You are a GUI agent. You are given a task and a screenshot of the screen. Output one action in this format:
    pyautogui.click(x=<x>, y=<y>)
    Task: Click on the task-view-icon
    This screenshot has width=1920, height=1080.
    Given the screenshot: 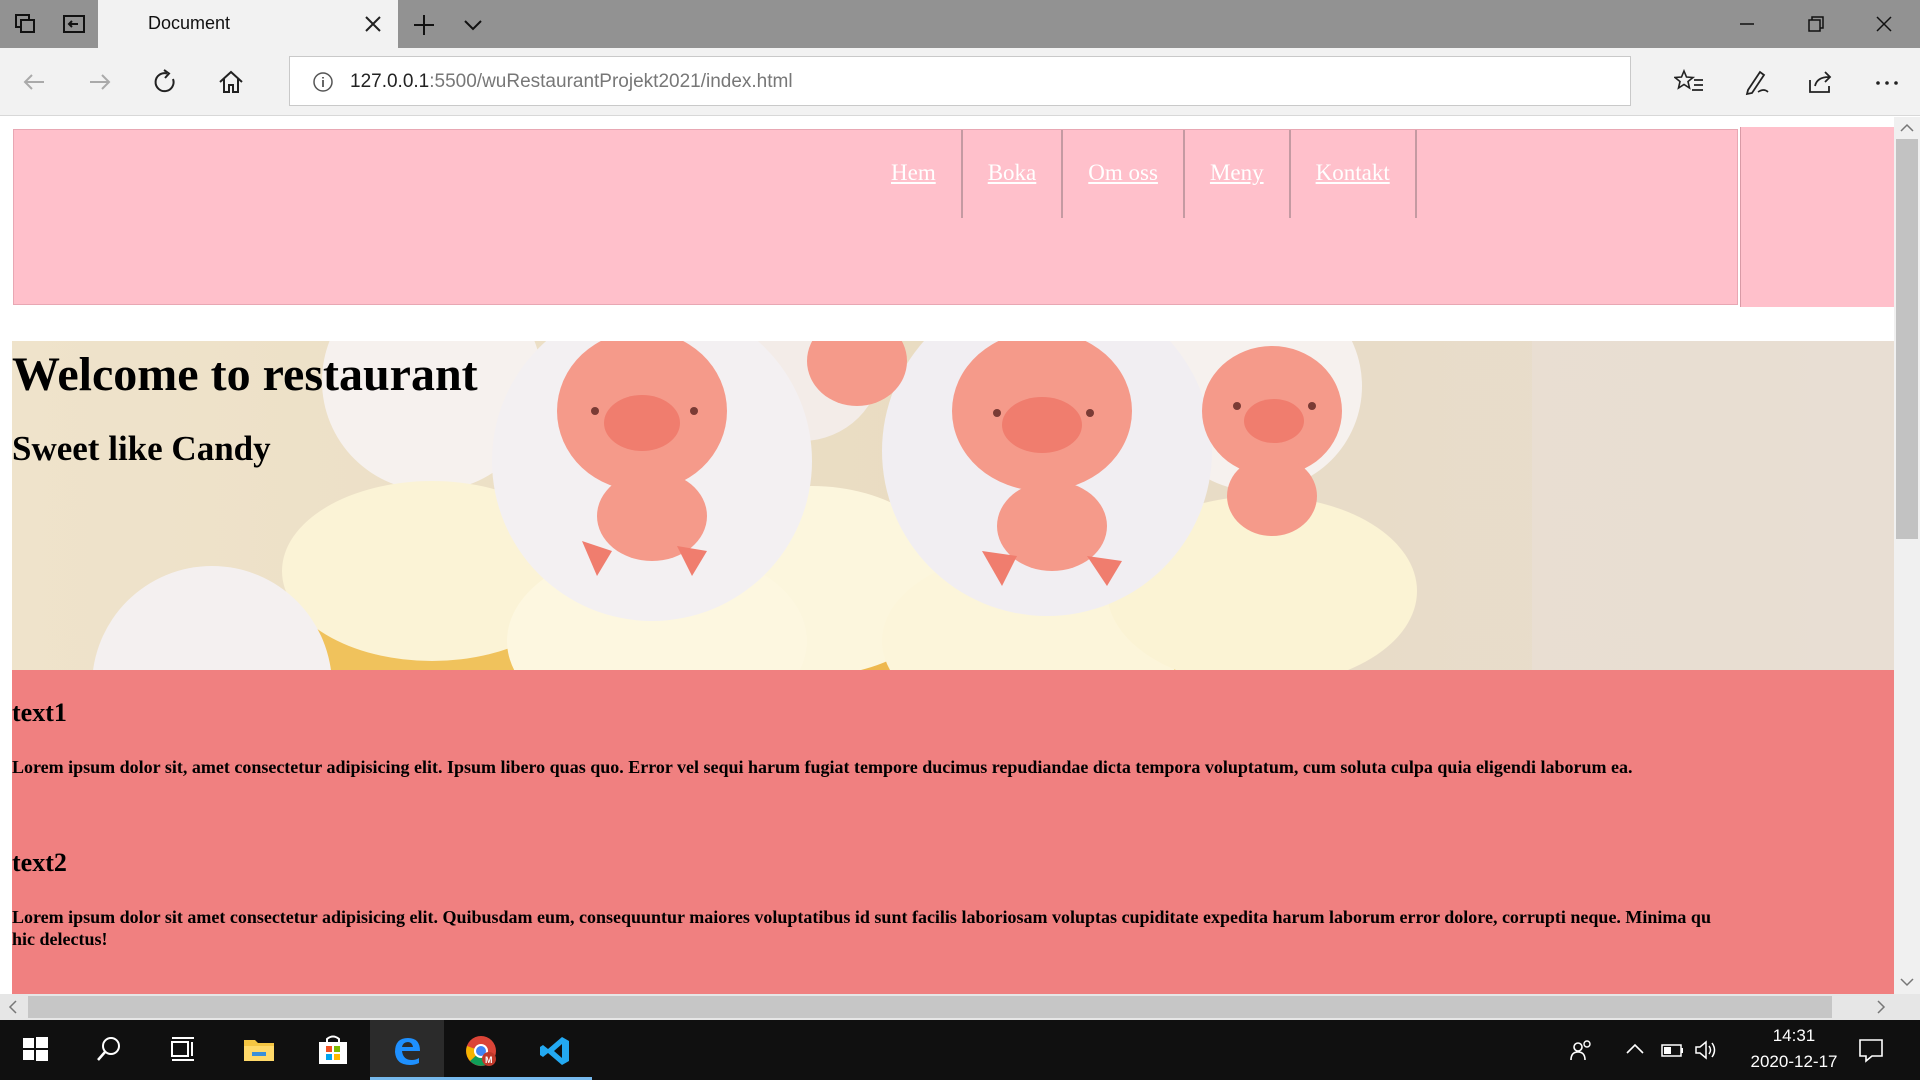 What is the action you would take?
    pyautogui.click(x=182, y=1049)
    